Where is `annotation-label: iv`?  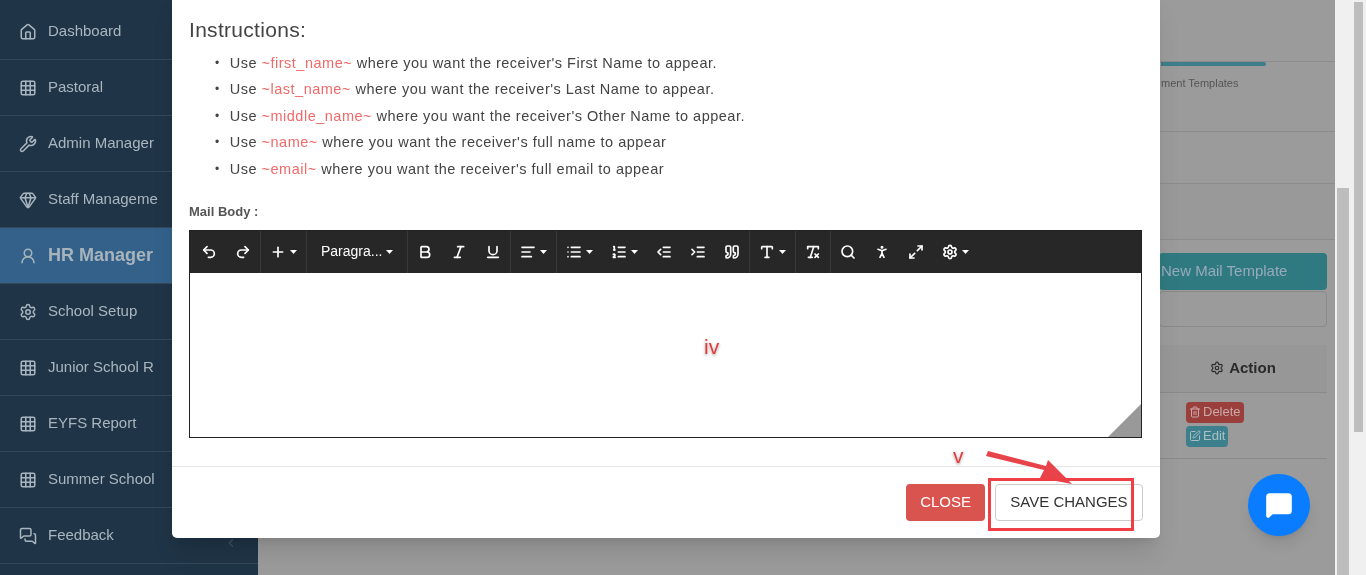
annotation-label: iv is located at coordinates (712, 347).